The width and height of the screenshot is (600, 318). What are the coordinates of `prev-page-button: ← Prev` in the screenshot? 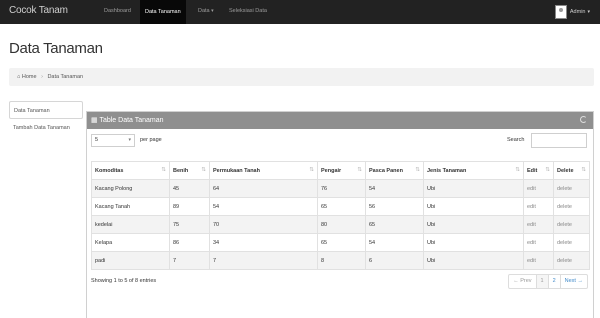 It's located at (522, 281).